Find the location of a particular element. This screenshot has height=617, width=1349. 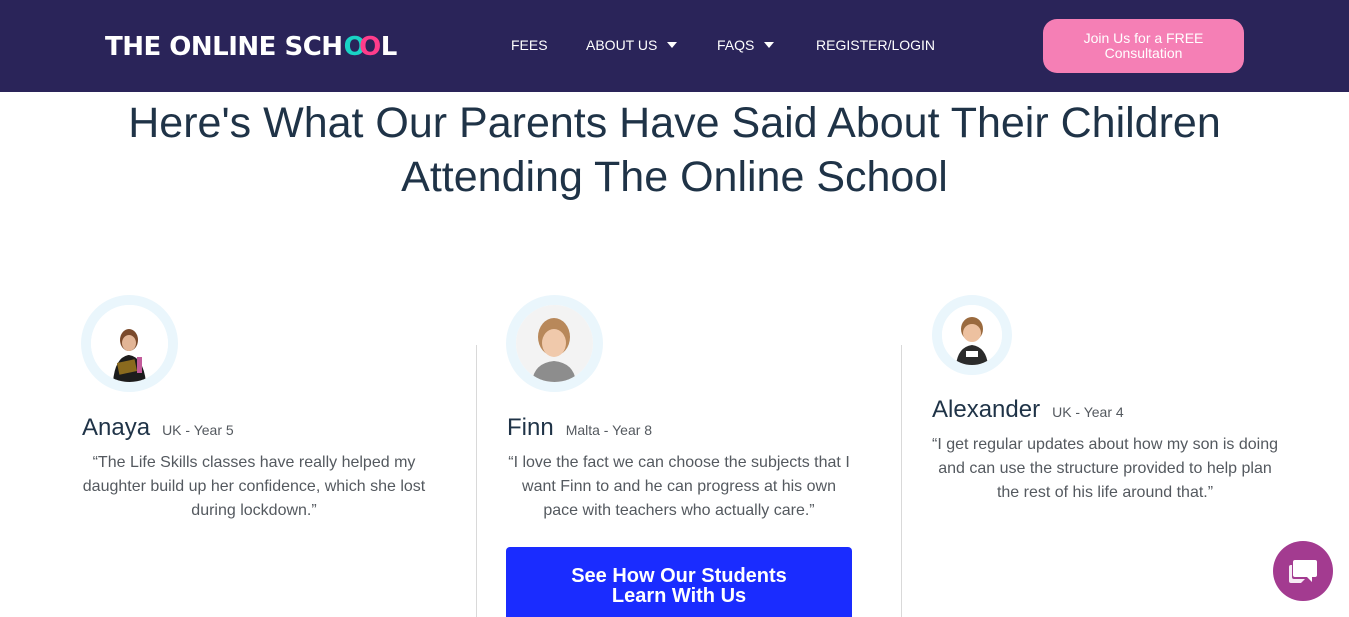

nav-label: REGISTER/LOGIN is located at coordinates (876, 45).